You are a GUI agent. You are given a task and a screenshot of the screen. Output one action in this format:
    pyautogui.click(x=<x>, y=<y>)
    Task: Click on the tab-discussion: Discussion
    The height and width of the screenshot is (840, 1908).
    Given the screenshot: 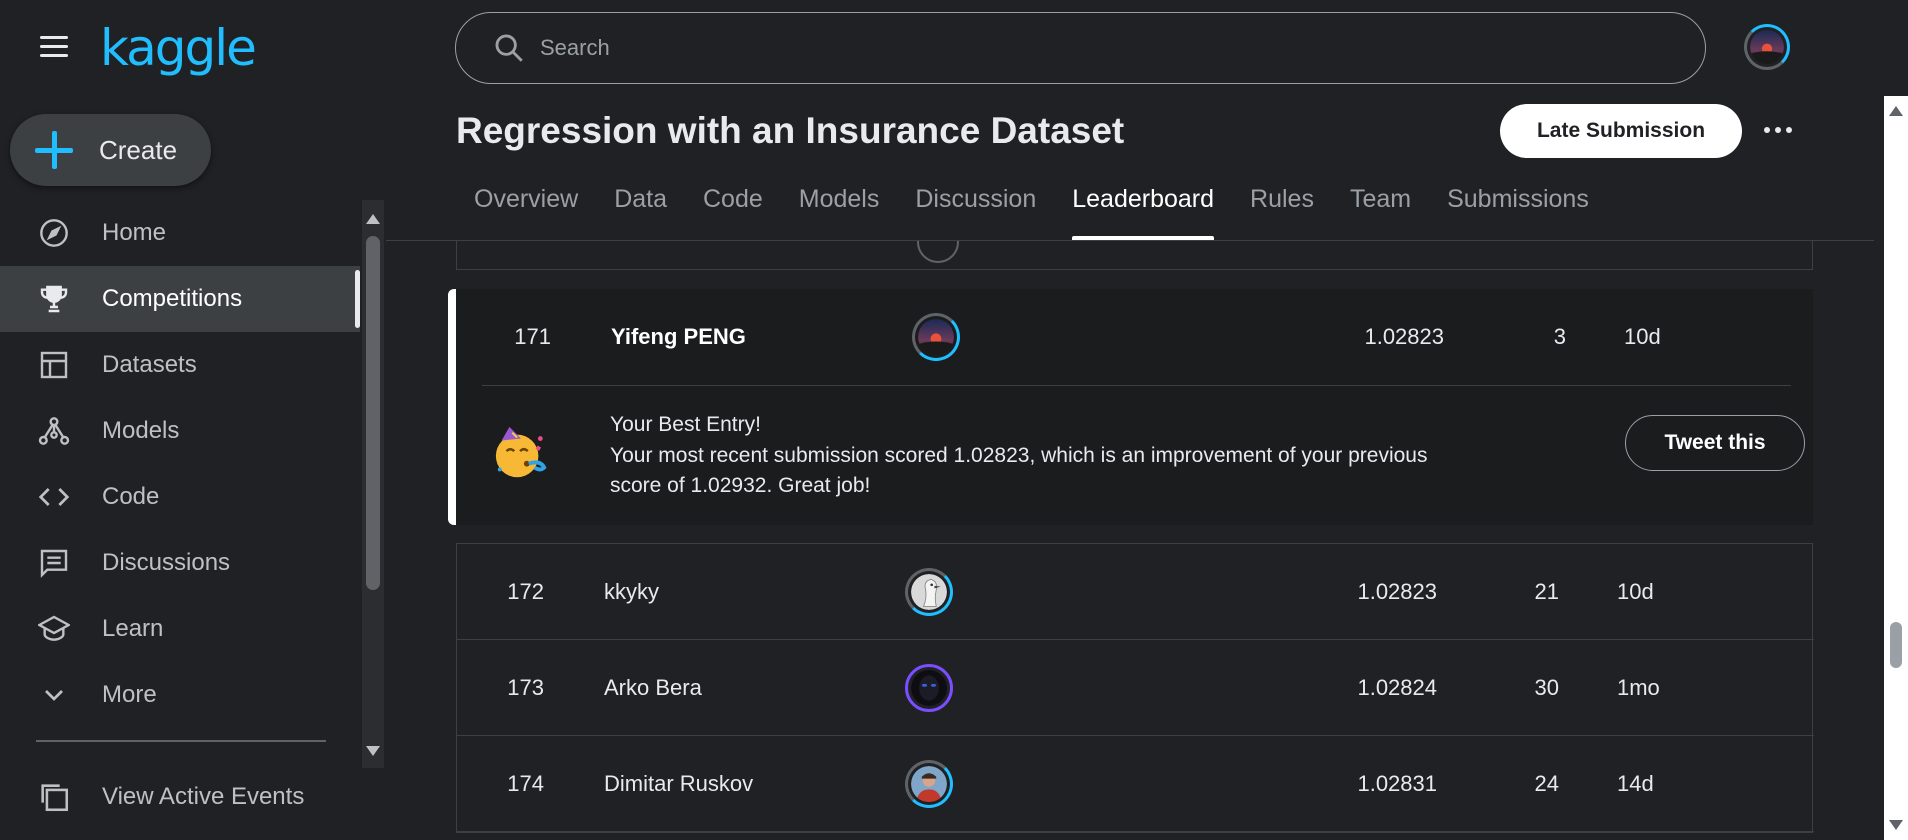 What is the action you would take?
    pyautogui.click(x=975, y=212)
    